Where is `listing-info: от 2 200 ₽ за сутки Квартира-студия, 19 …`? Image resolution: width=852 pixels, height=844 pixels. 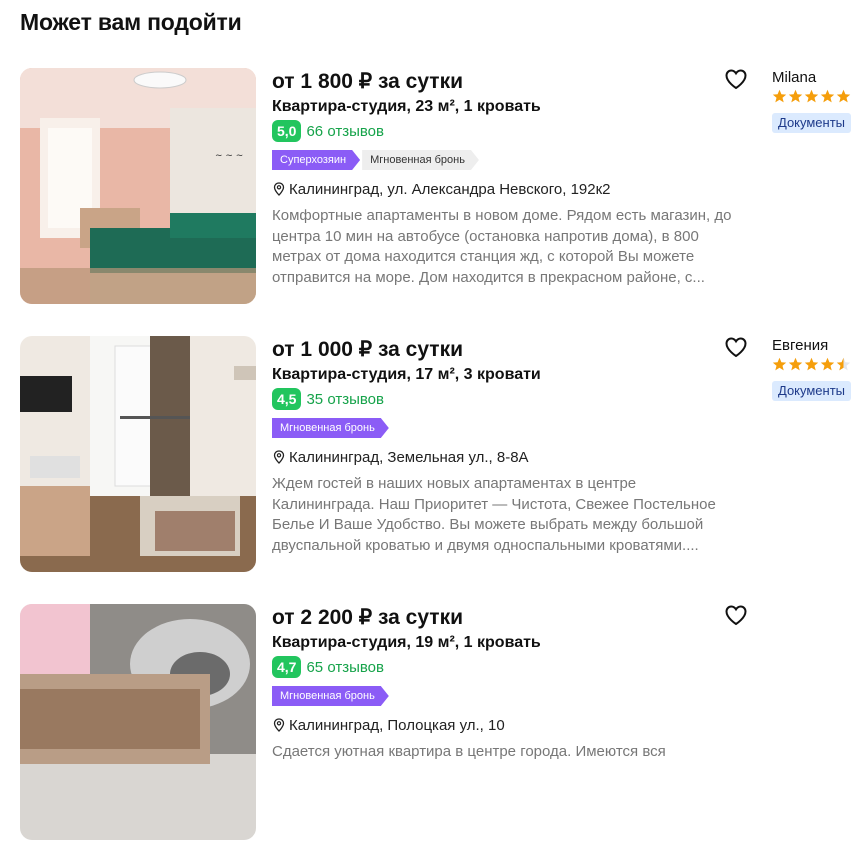
listing-info: от 2 200 ₽ за сутки Квартира-студия, 19 … is located at coordinates (497, 683).